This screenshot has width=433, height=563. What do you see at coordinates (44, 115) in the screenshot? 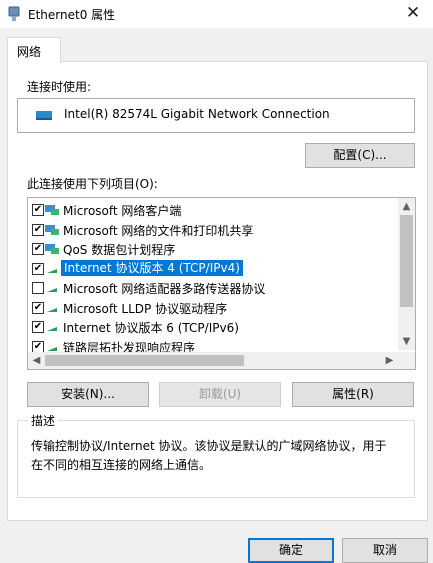
I see `network-adapter-icon` at bounding box center [44, 115].